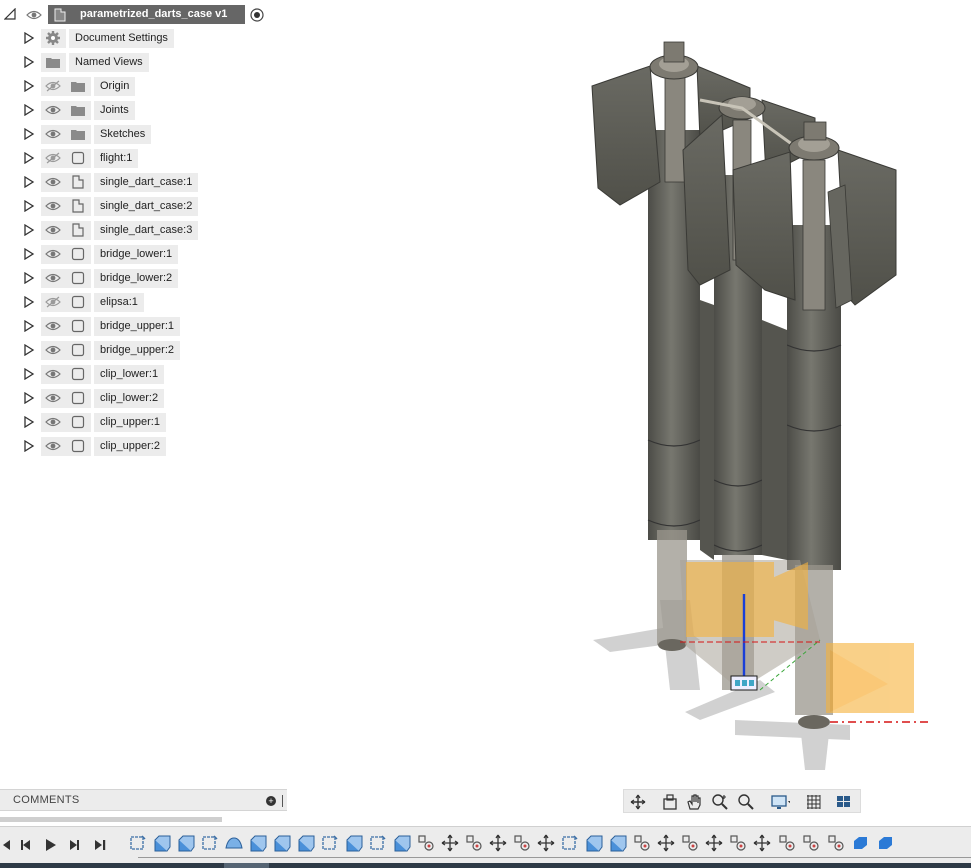 This screenshot has width=971, height=868. I want to click on browser-item-label: clip_lower:1, so click(129, 374).